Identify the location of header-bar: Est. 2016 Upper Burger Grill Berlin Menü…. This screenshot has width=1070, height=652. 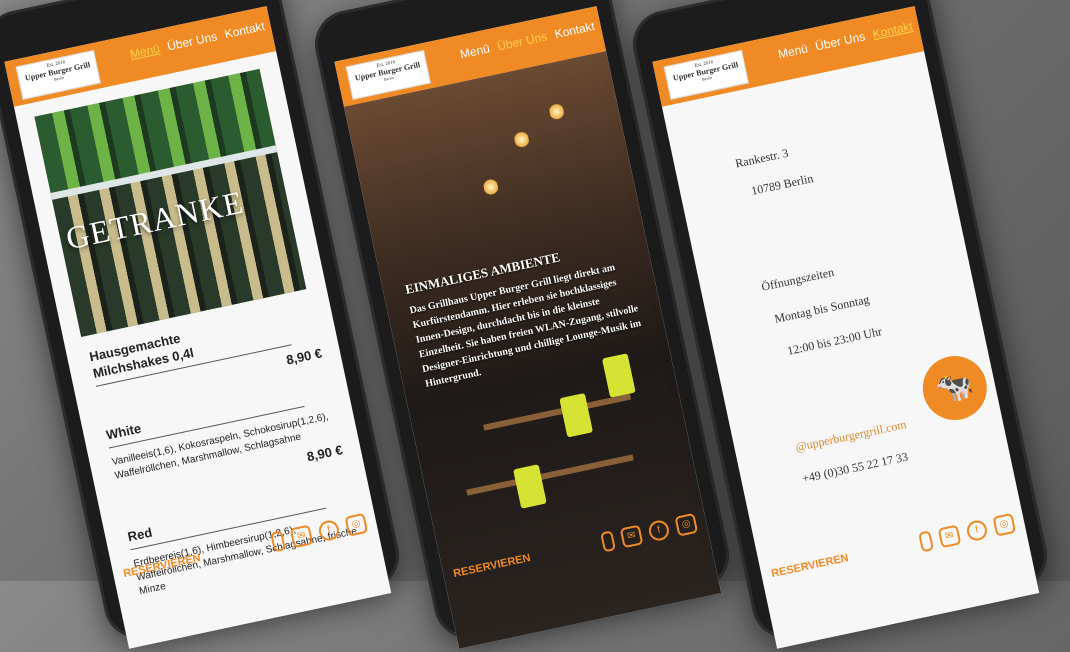
(788, 56).